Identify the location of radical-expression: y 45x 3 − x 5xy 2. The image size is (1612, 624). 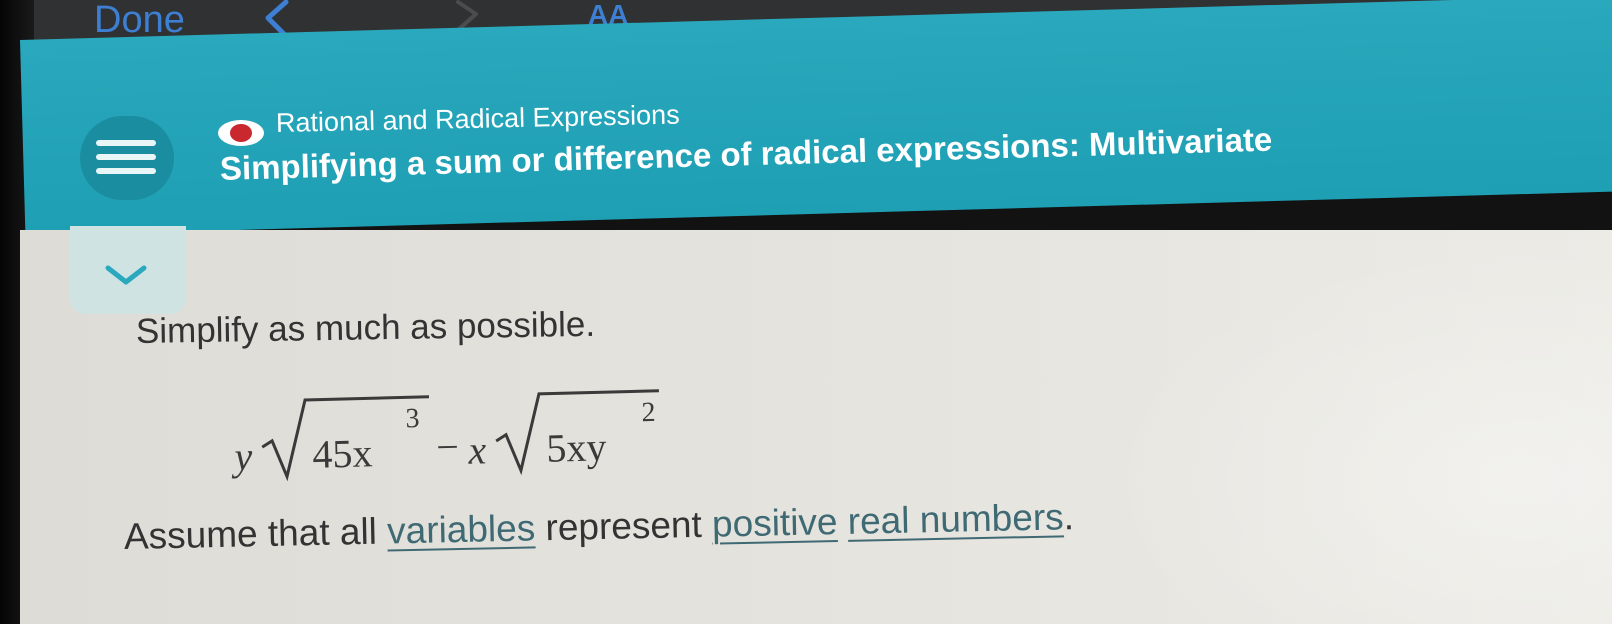
(444, 435).